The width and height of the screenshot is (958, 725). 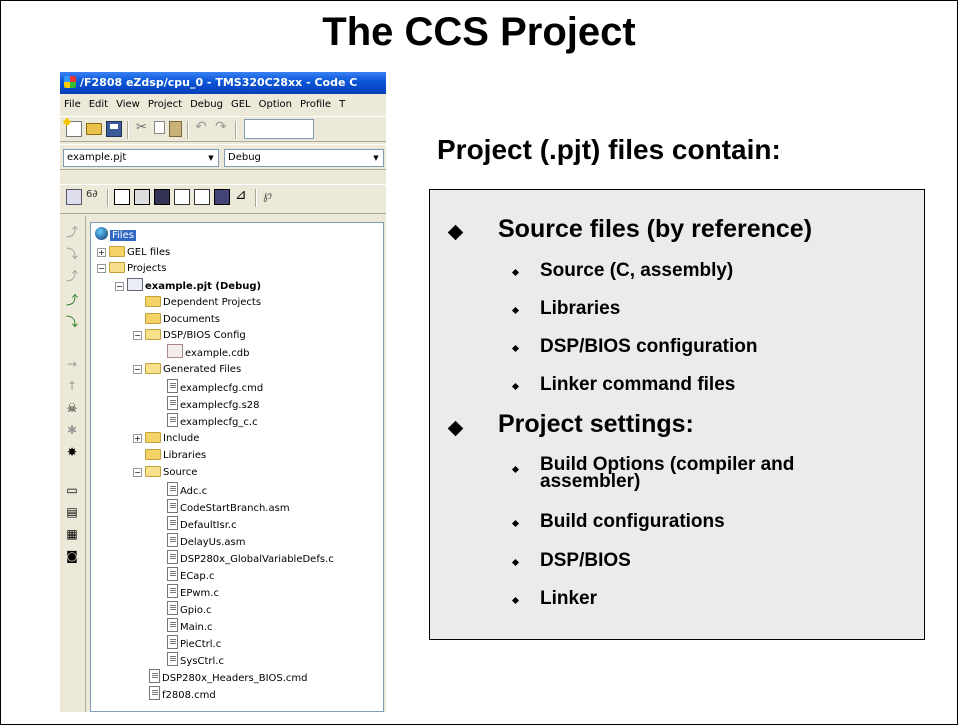 What do you see at coordinates (182, 694) in the screenshot?
I see `tree-file: f2808.cmd` at bounding box center [182, 694].